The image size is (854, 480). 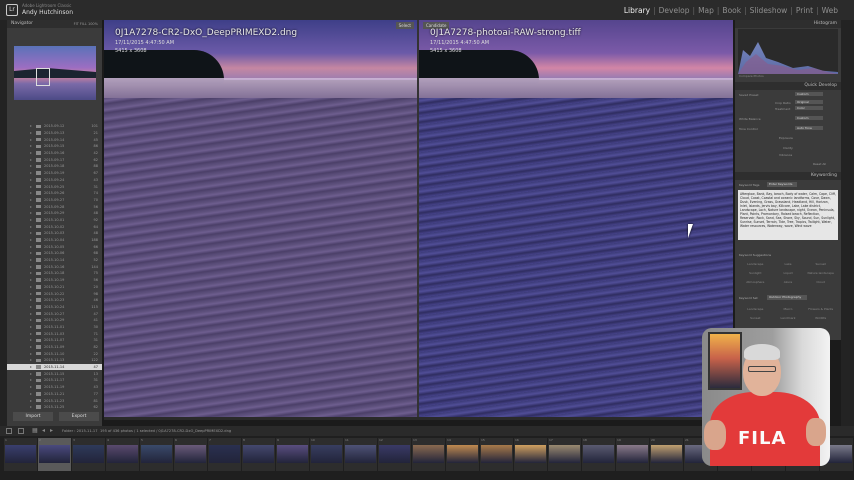 I want to click on folder-row: 2015-09-28 56, so click(x=54, y=206).